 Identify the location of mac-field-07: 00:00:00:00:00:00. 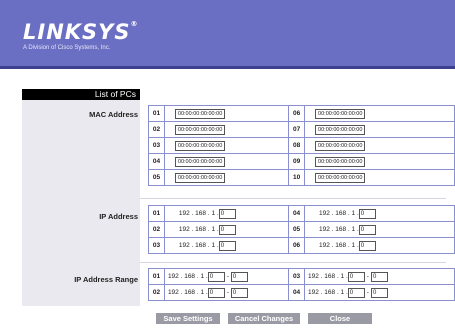
(340, 129).